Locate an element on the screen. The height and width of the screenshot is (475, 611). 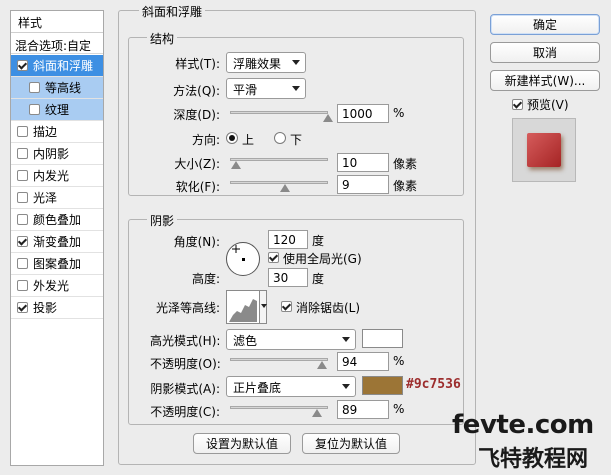
angle-input: 120 is located at coordinates (288, 239).